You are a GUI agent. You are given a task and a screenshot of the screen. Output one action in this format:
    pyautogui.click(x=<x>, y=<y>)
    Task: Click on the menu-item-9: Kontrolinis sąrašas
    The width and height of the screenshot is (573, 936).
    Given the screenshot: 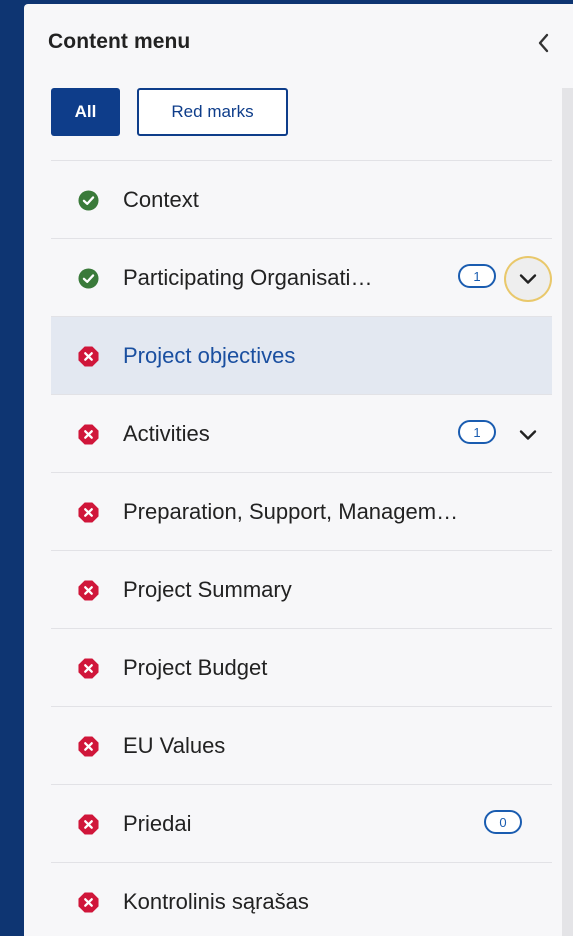 What is the action you would take?
    pyautogui.click(x=301, y=899)
    